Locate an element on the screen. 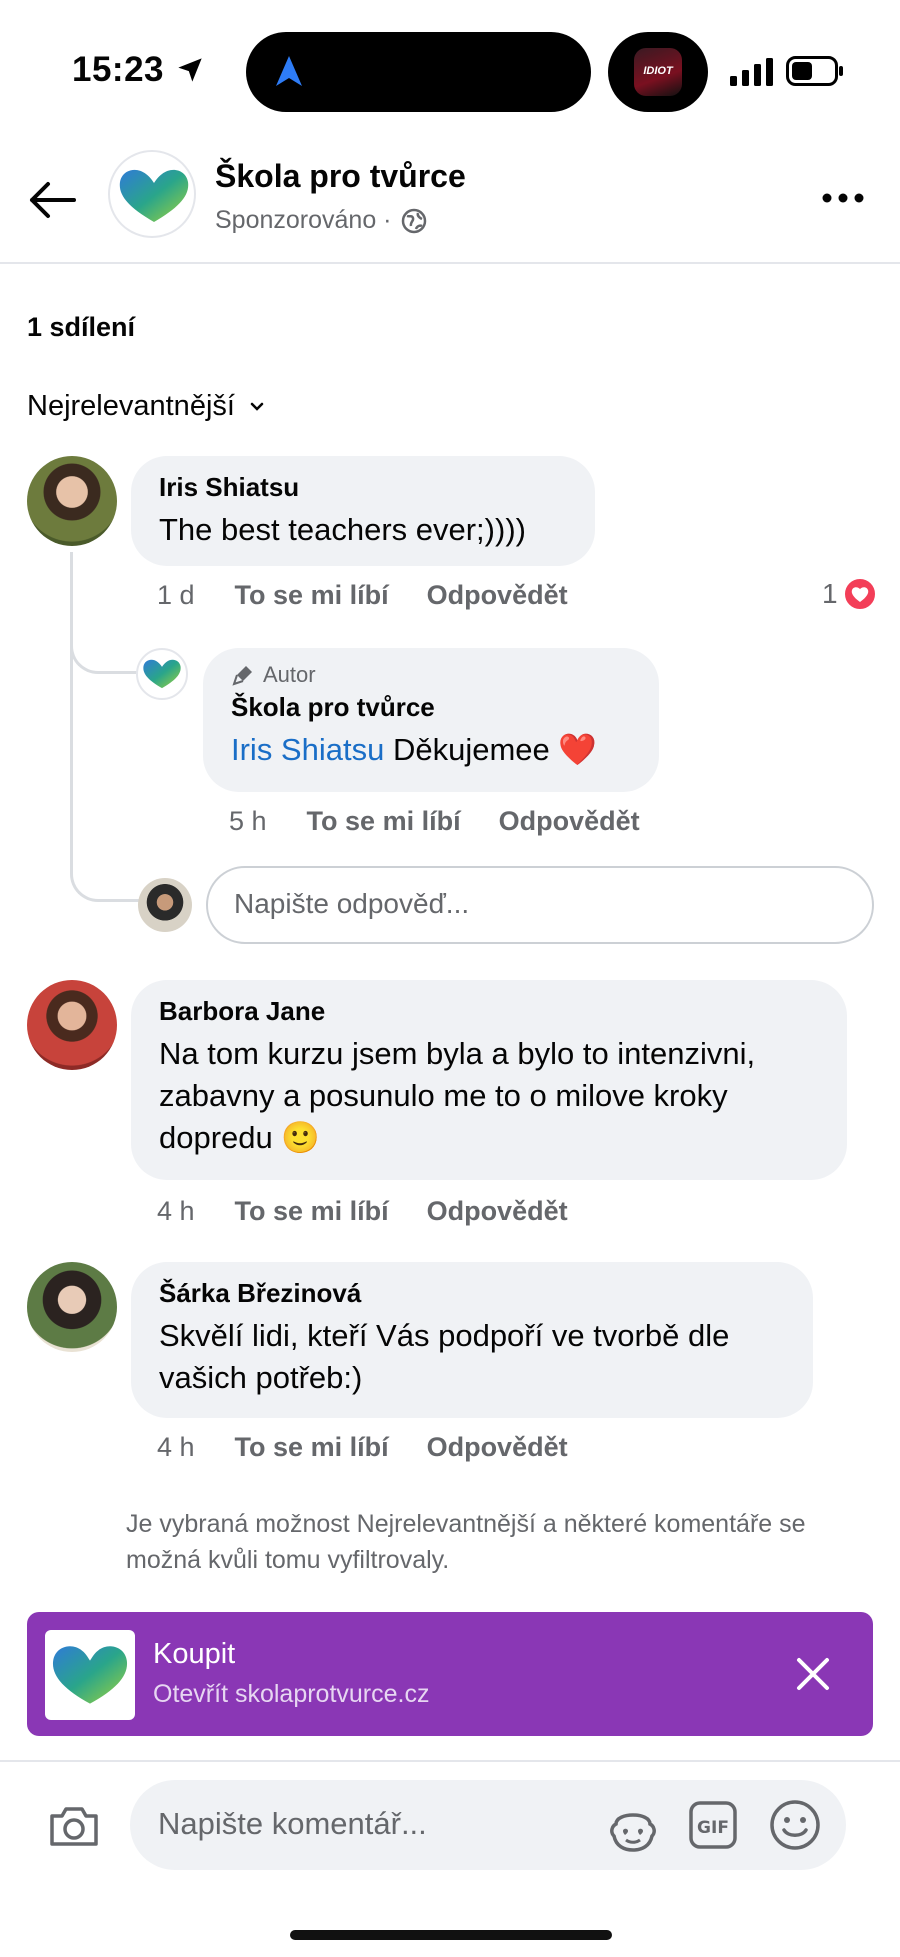 This screenshot has height=1957, width=900. chevron-down-icon is located at coordinates (257, 406).